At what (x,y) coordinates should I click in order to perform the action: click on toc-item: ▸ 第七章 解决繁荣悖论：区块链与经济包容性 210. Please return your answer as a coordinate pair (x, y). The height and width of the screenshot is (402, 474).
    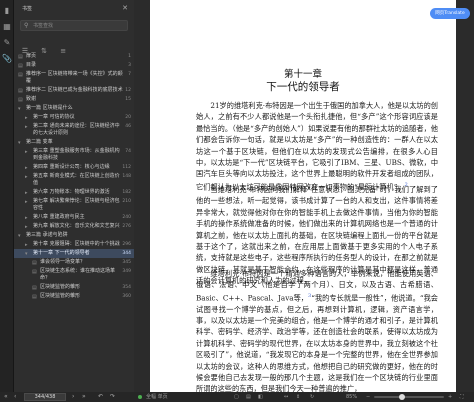
    Looking at the image, I should click on (74, 205).